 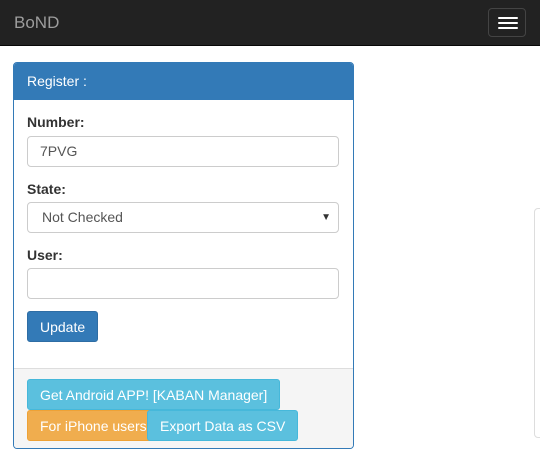 I want to click on user-label: User:, so click(x=45, y=255).